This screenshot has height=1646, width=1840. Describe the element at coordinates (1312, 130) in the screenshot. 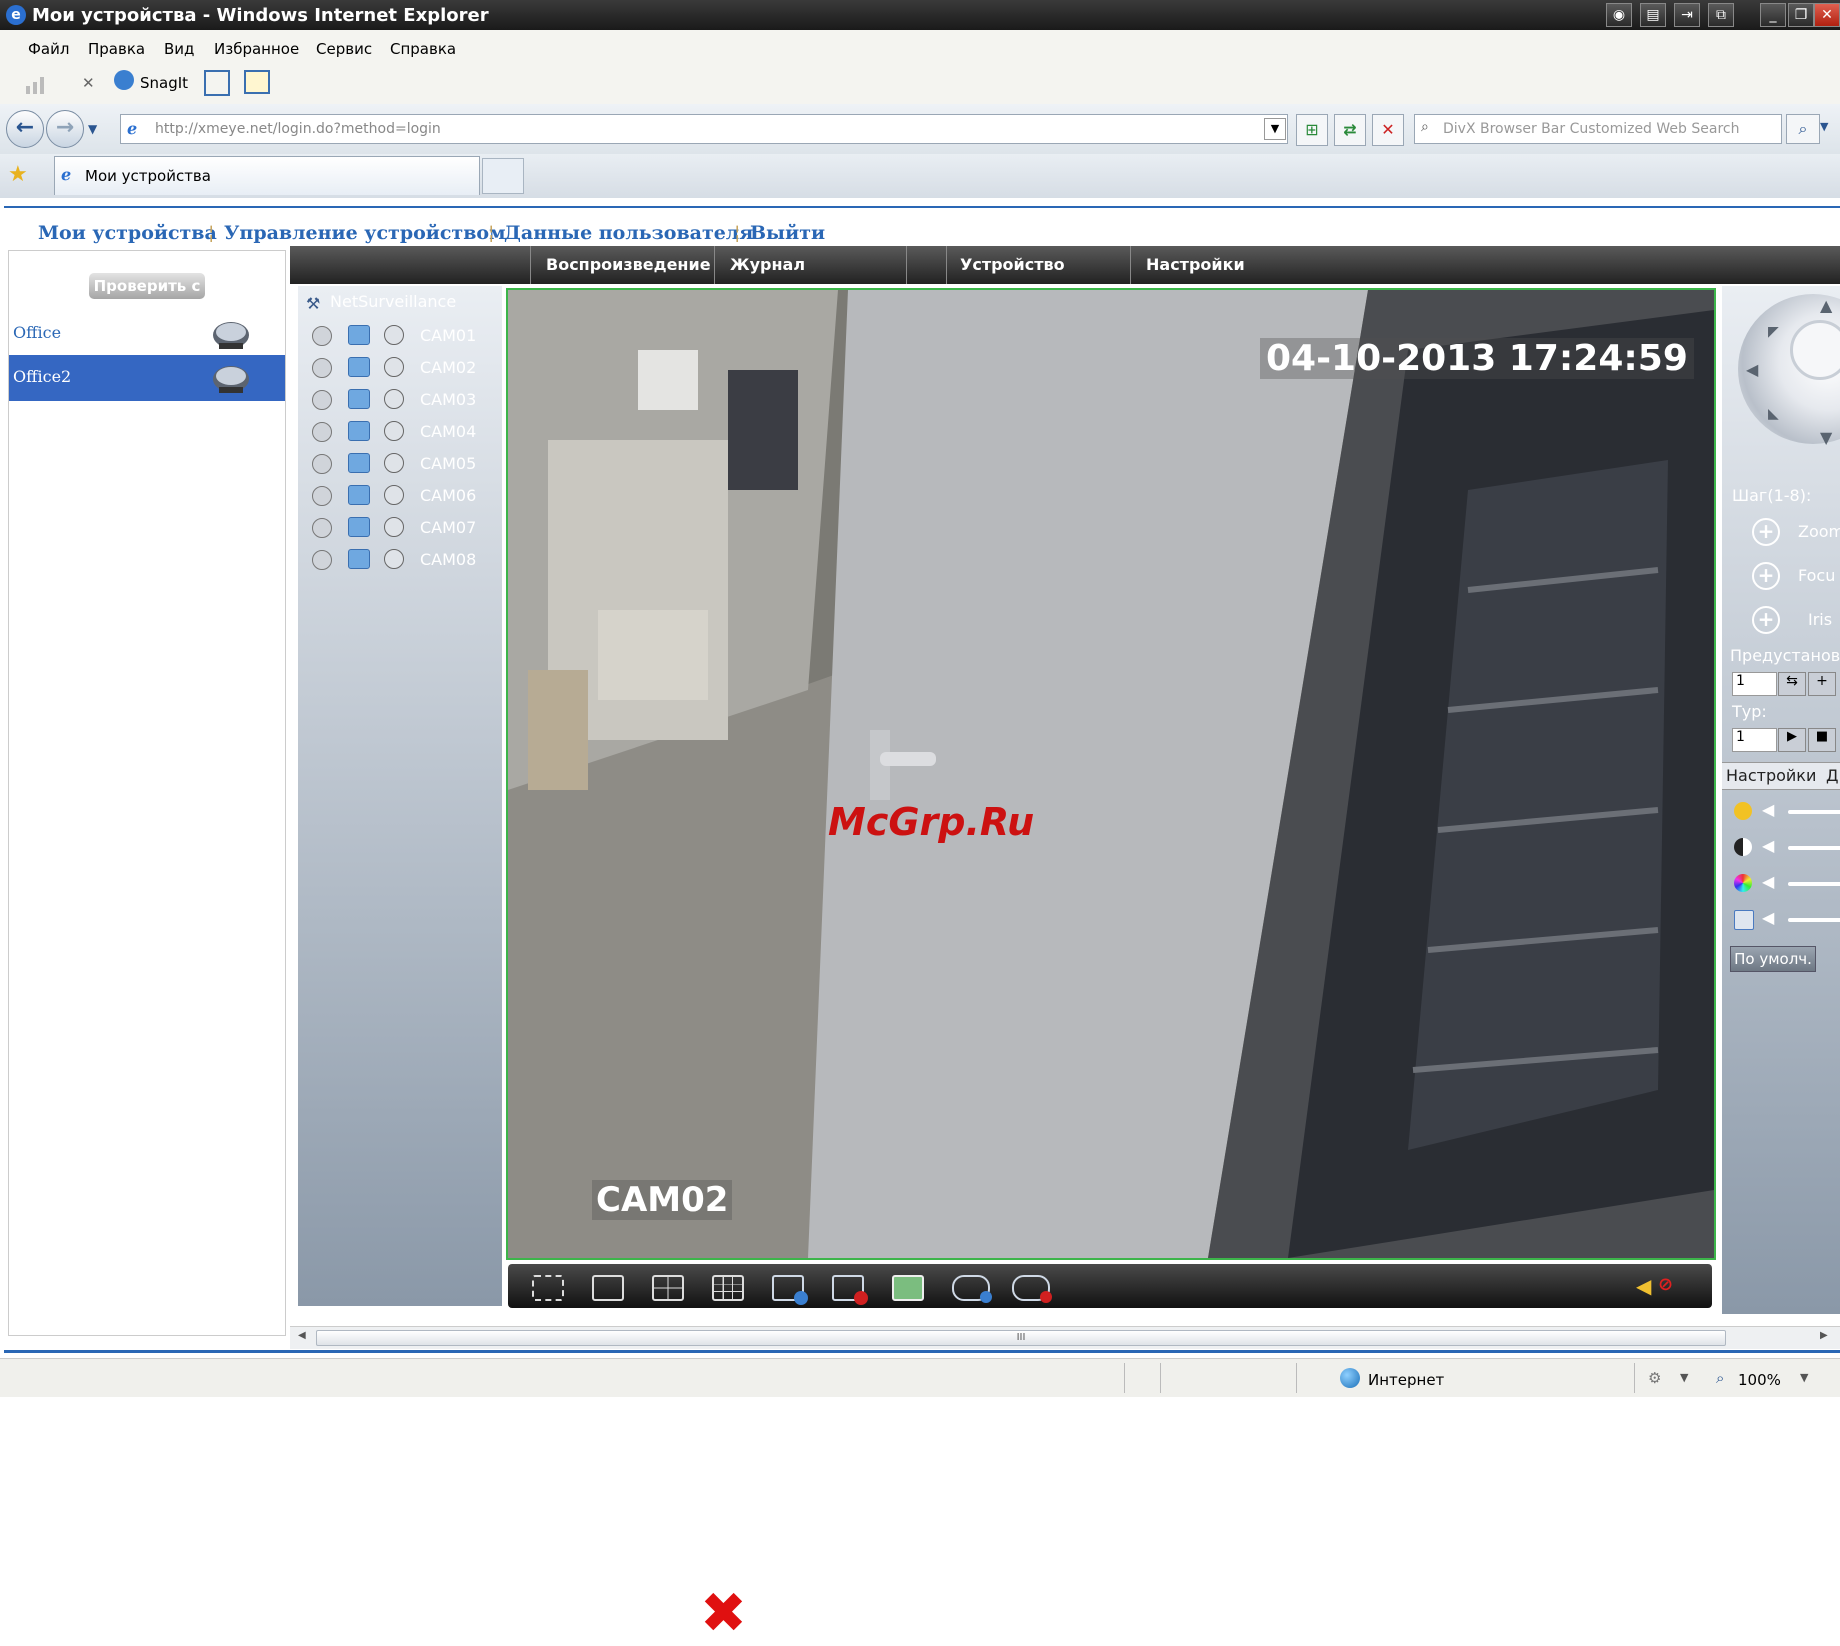

I see `compat-view-icon: ⊞` at that location.